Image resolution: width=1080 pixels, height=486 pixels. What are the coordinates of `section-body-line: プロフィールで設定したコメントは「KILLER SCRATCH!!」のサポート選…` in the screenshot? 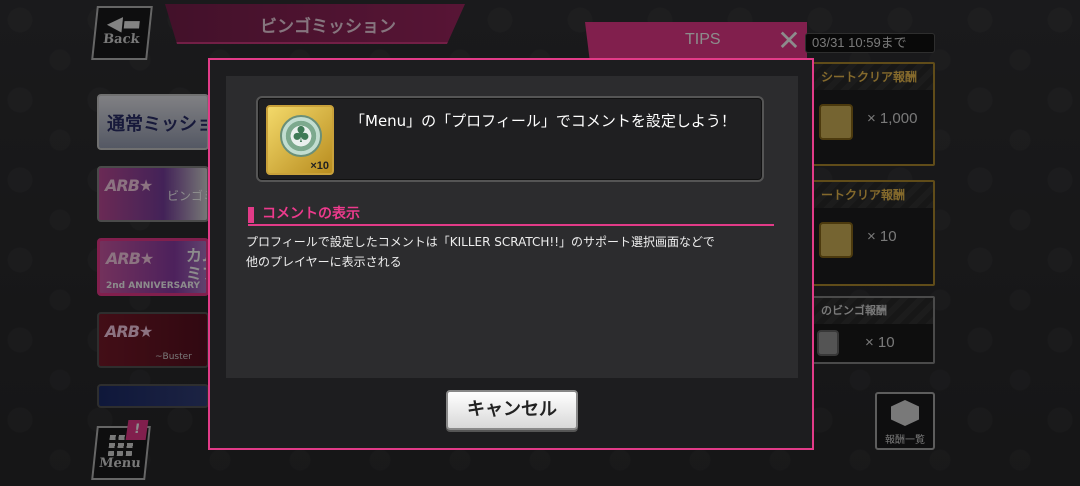 It's located at (480, 242).